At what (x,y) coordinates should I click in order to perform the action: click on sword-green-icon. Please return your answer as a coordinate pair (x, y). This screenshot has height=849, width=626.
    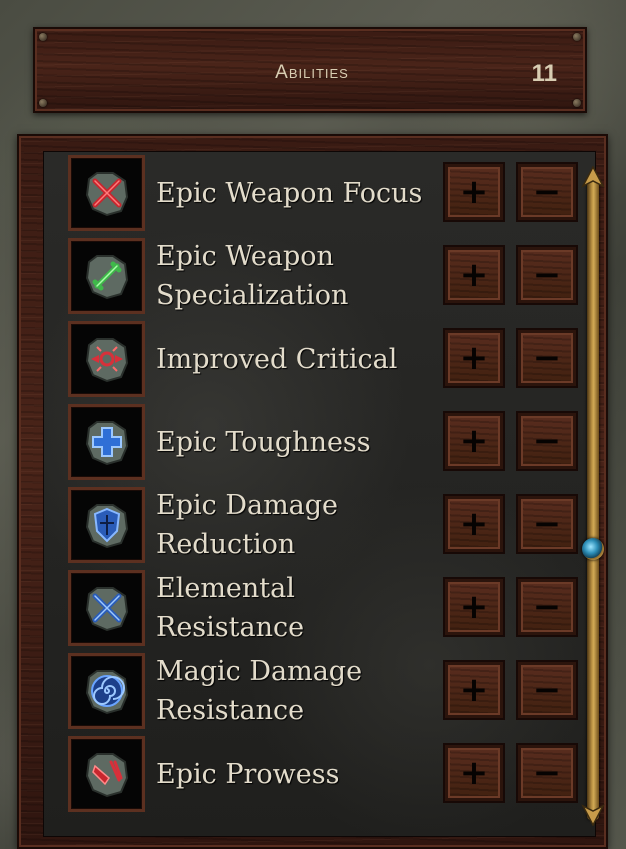
    Looking at the image, I should click on (107, 277).